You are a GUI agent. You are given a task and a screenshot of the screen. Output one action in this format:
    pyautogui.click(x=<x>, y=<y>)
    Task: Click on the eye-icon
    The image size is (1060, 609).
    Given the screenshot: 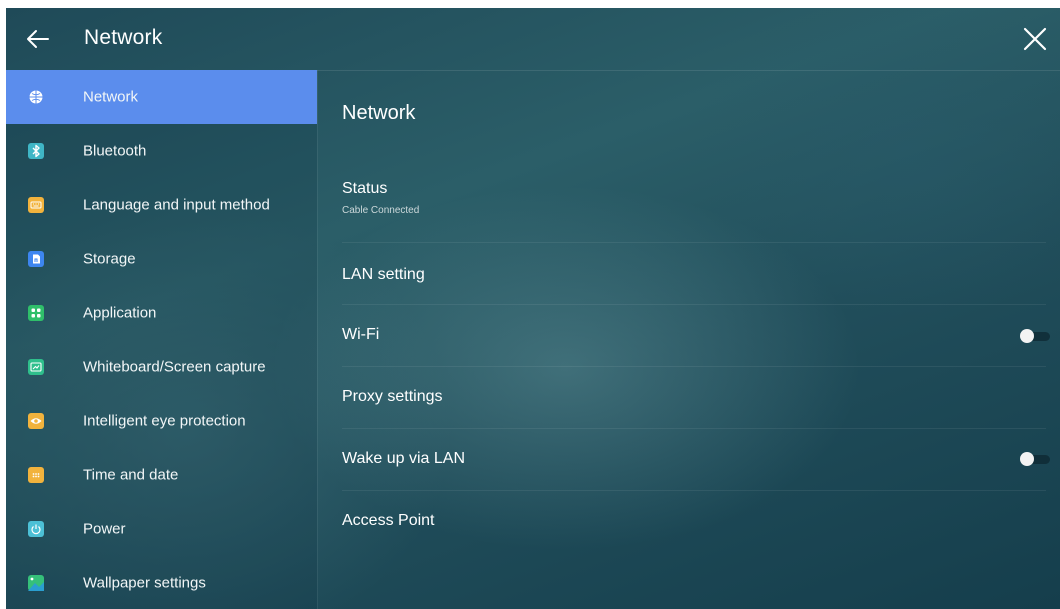 What is the action you would take?
    pyautogui.click(x=36, y=421)
    